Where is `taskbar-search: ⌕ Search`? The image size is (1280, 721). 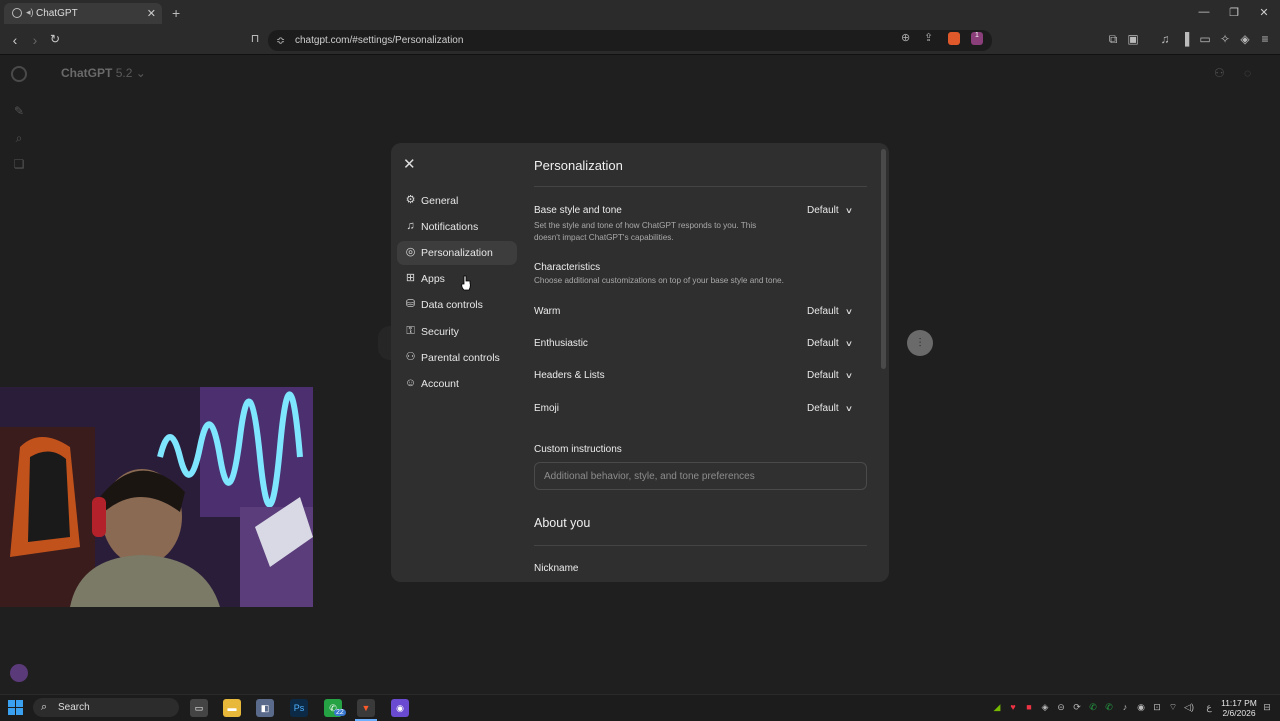
taskbar-search: ⌕ Search is located at coordinates (106, 707).